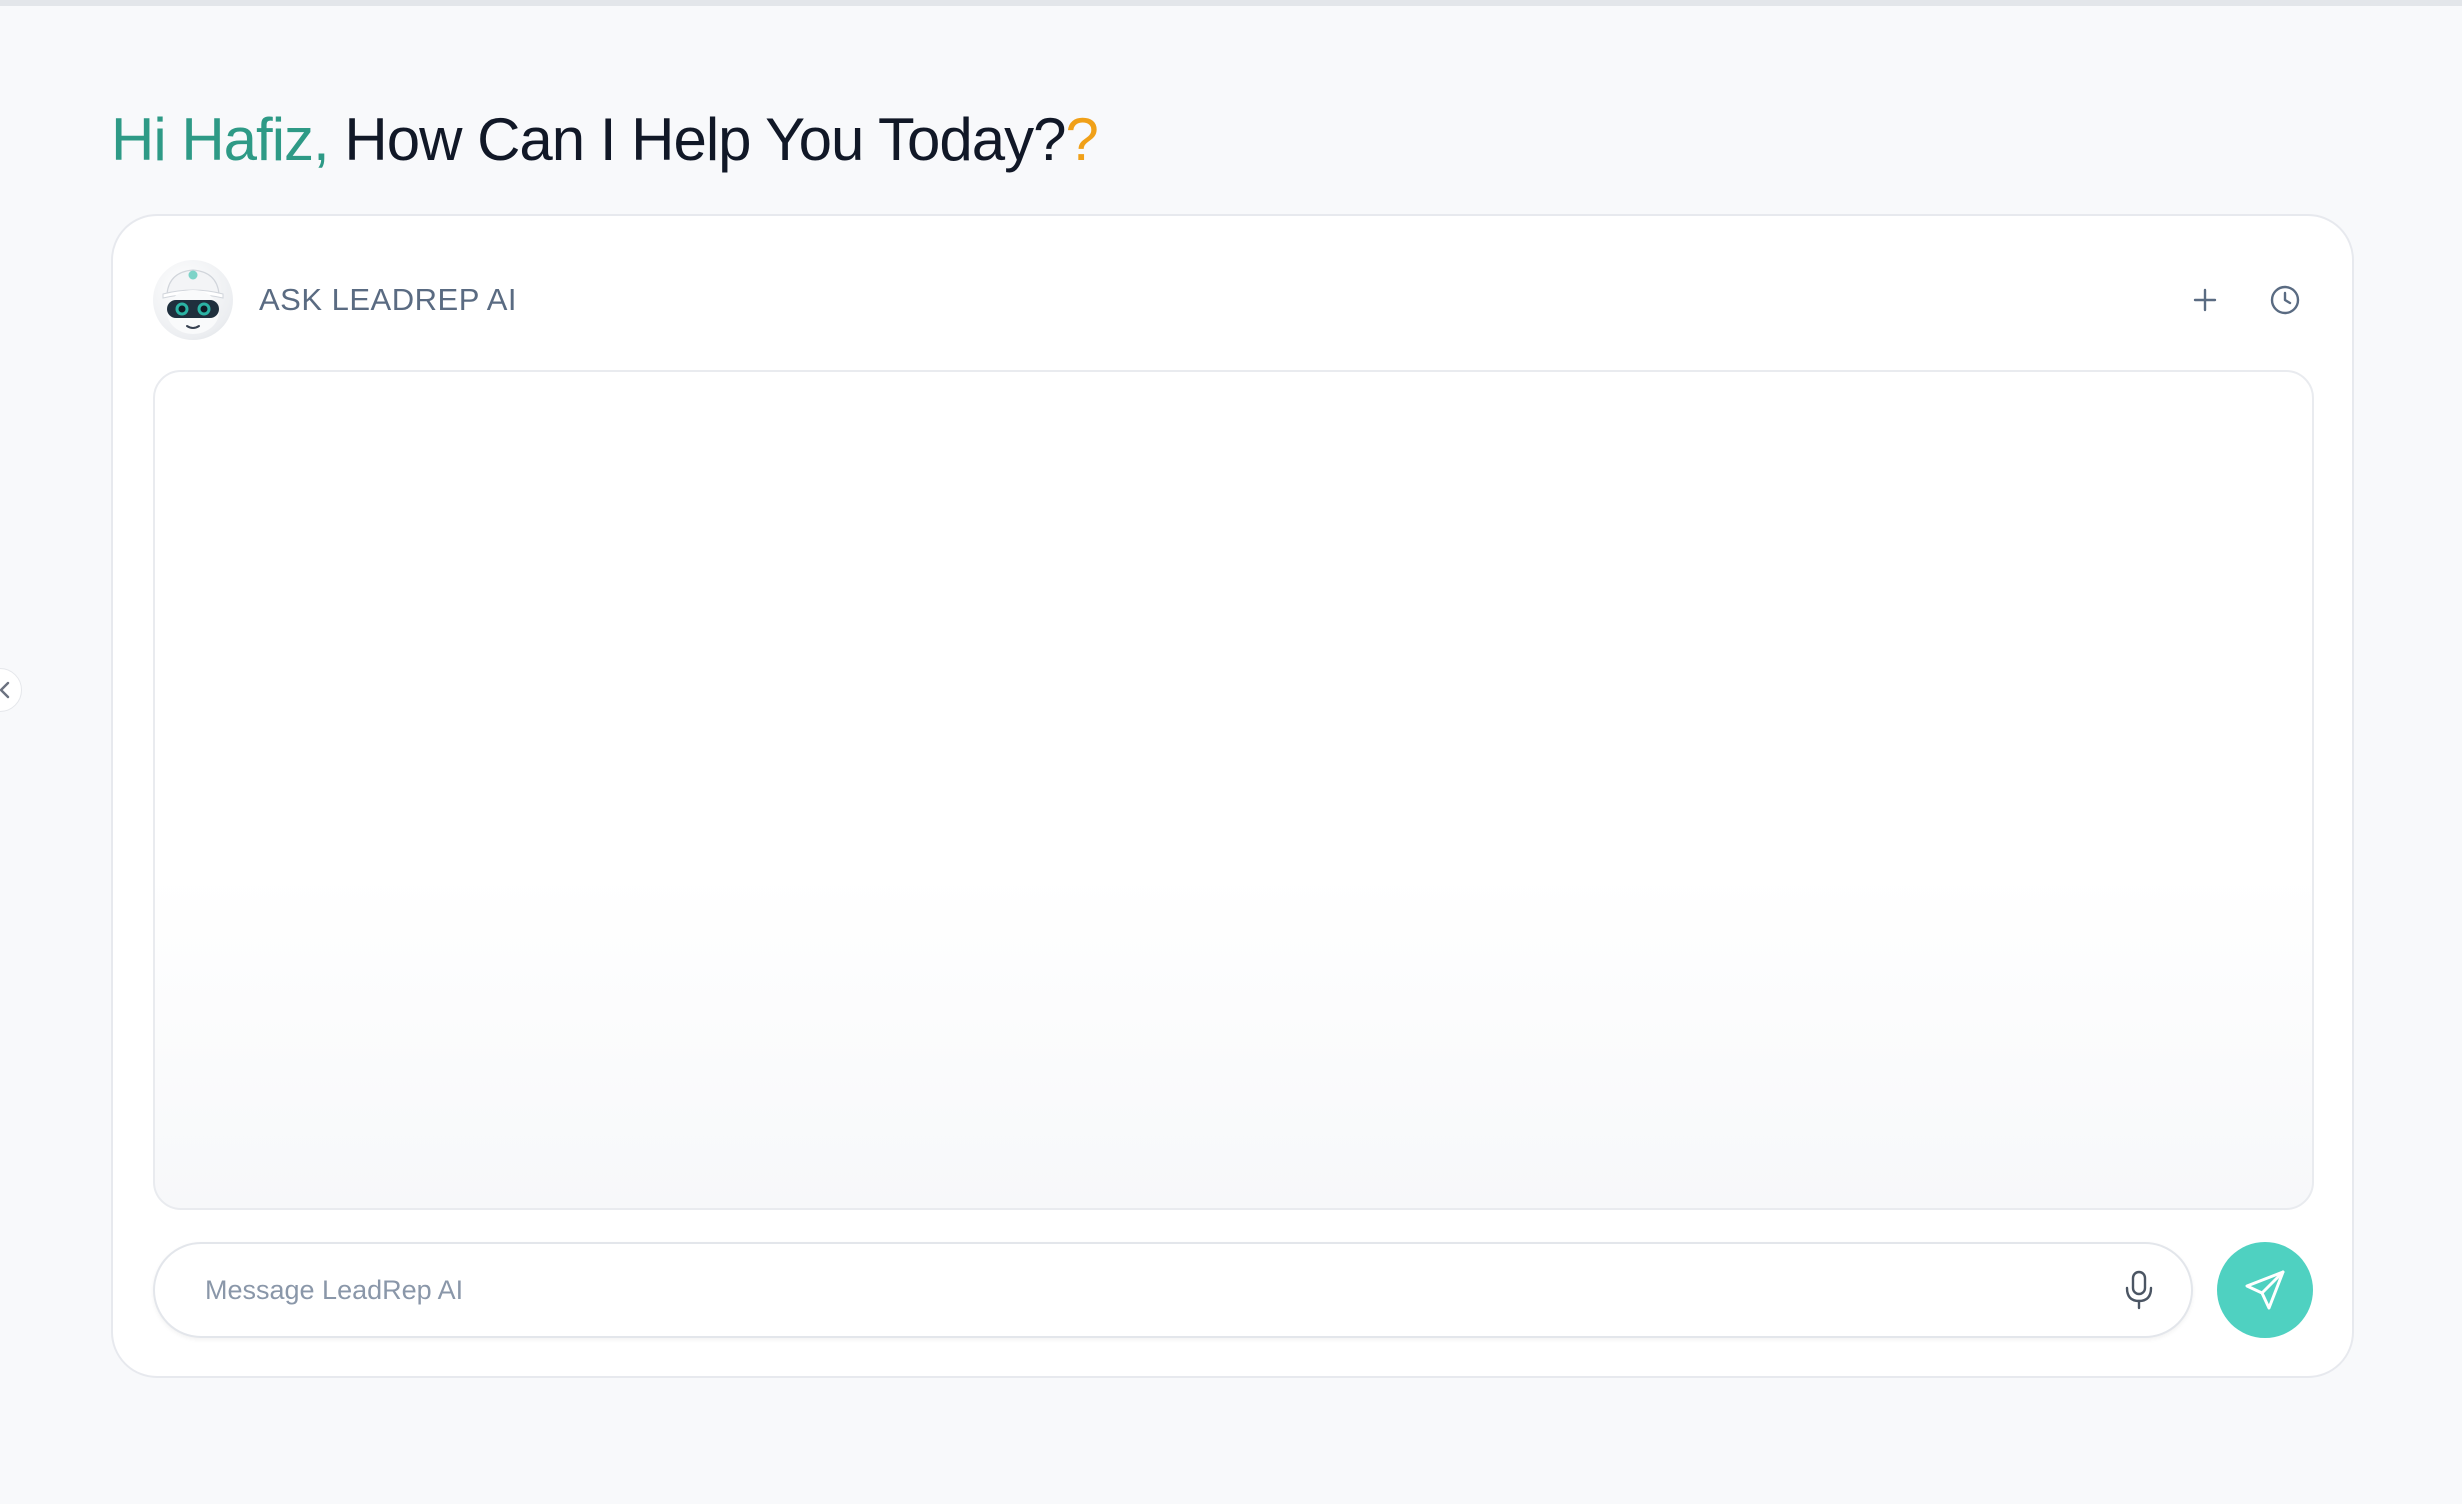  I want to click on chat-history-button, so click(2285, 300).